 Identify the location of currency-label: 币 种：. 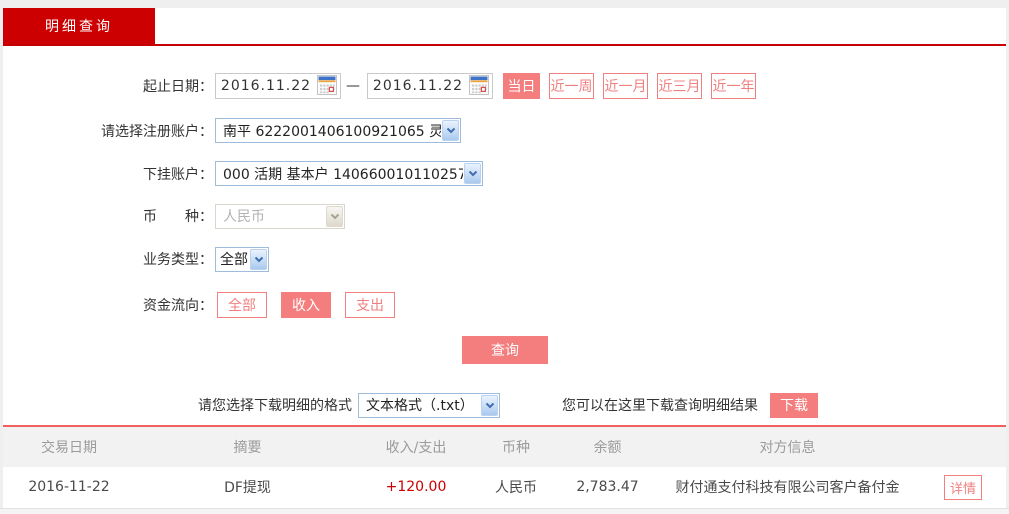
(178, 217).